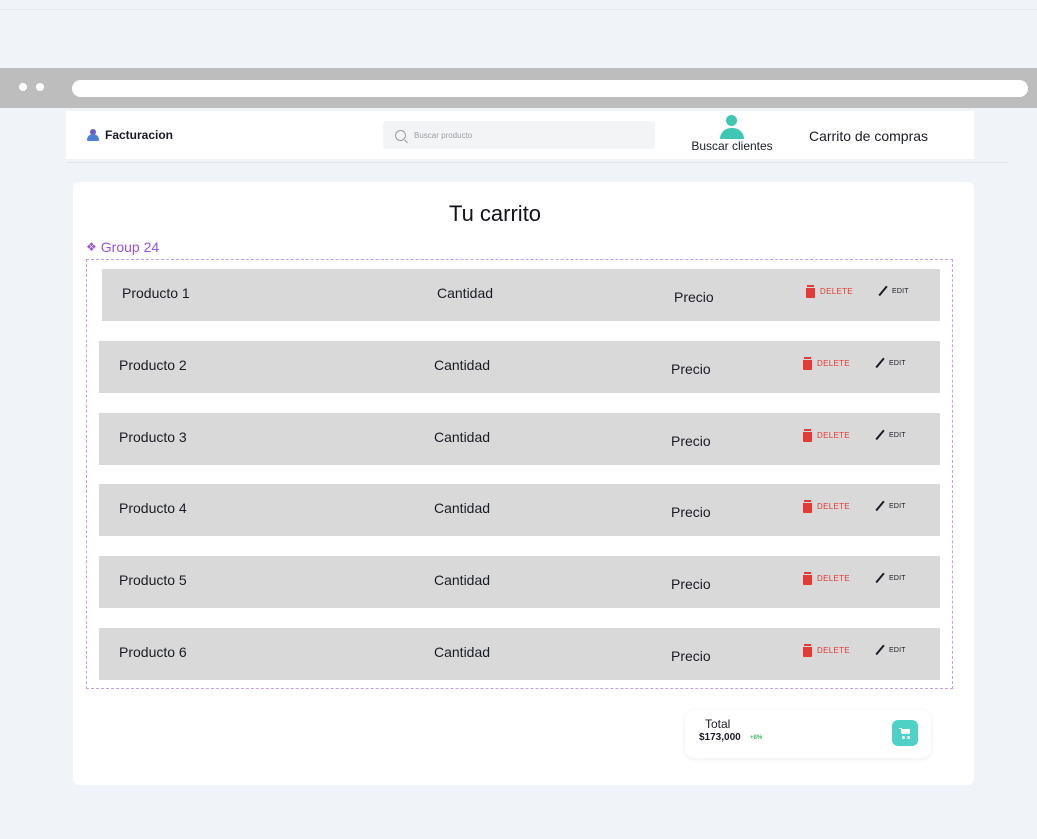 The height and width of the screenshot is (839, 1037). I want to click on browser-chrome, so click(518, 88).